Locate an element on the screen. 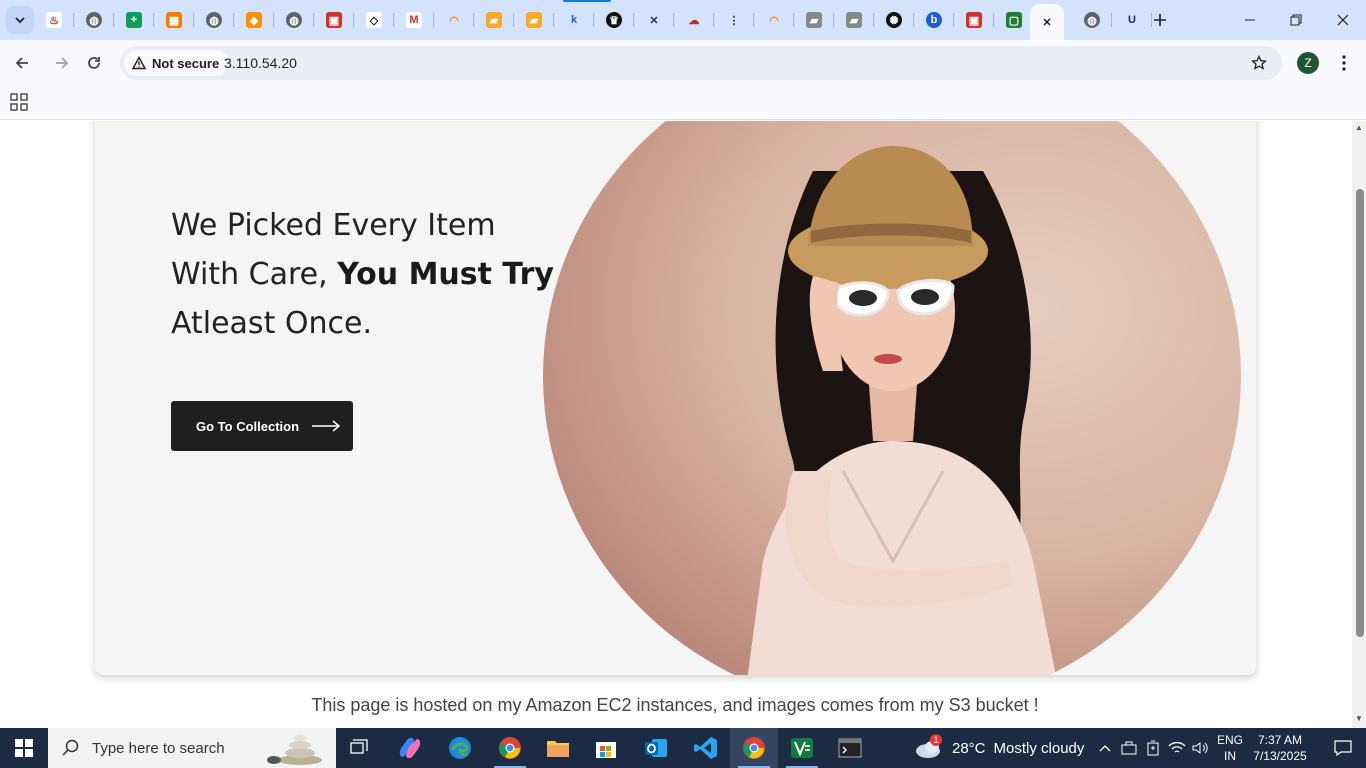 Image resolution: width=1366 pixels, height=768 pixels. vscode-taskbar-button is located at coordinates (706, 748).